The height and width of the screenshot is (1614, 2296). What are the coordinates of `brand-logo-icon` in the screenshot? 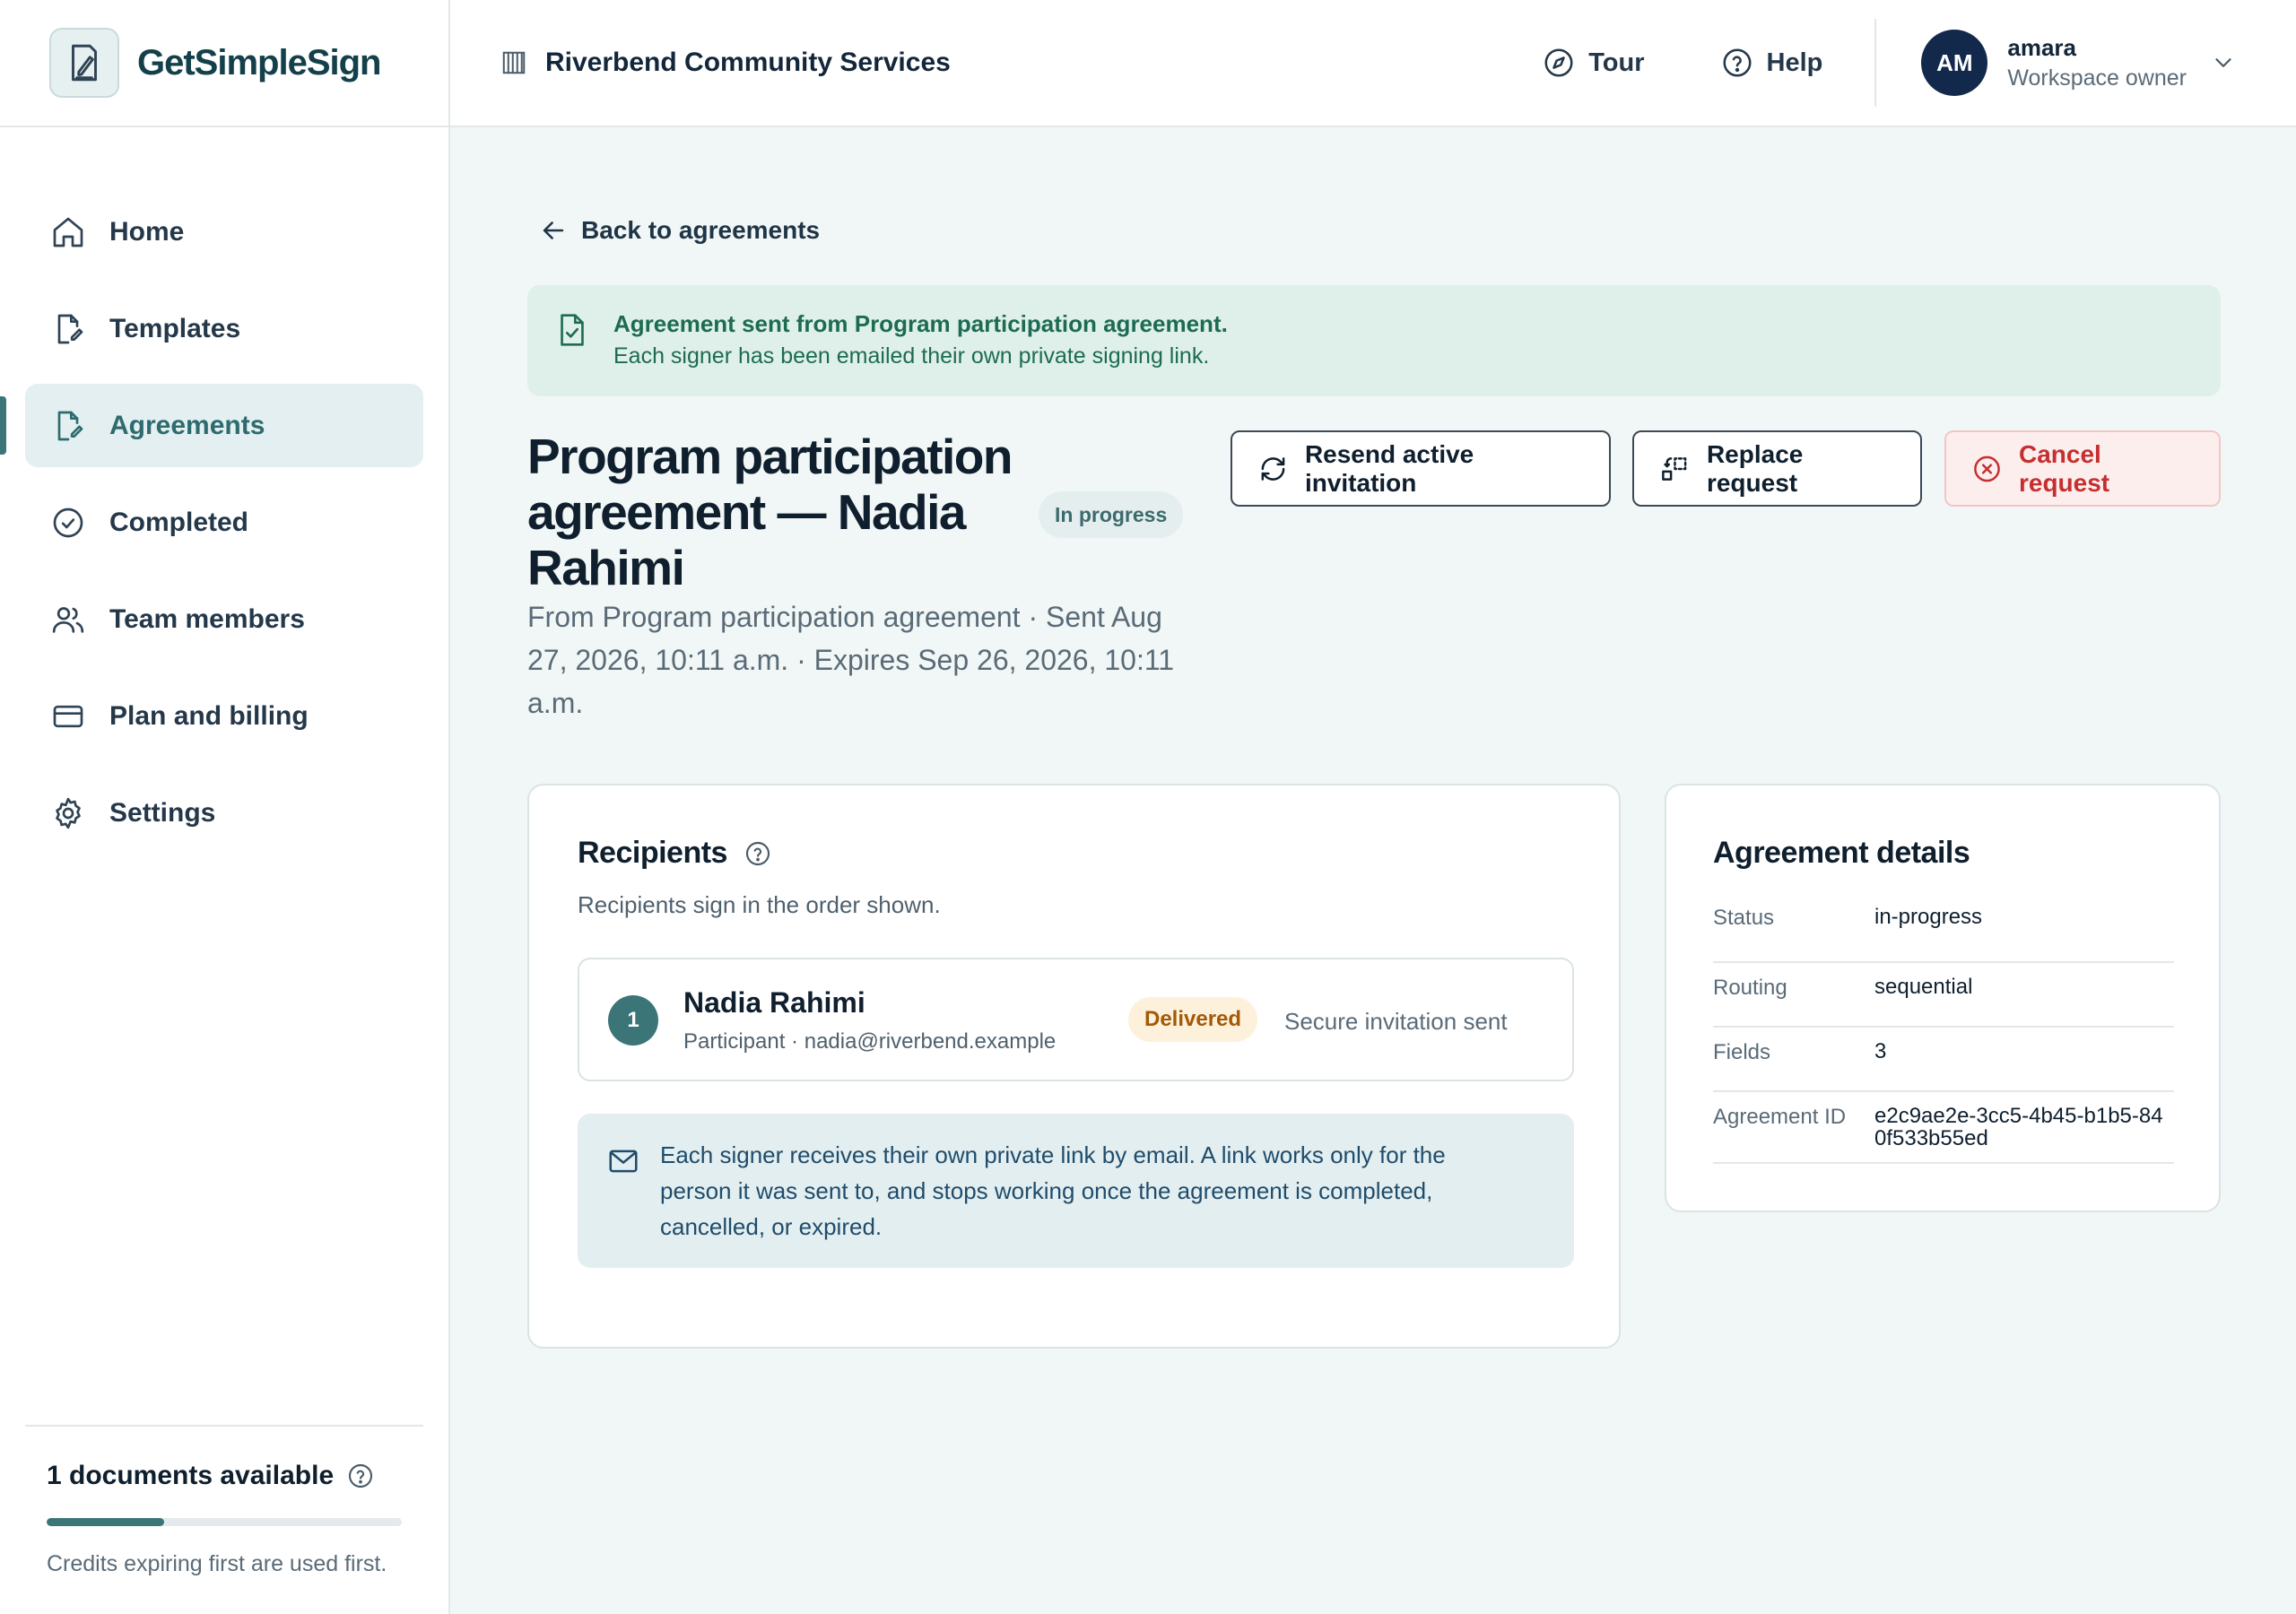 It's located at (84, 63).